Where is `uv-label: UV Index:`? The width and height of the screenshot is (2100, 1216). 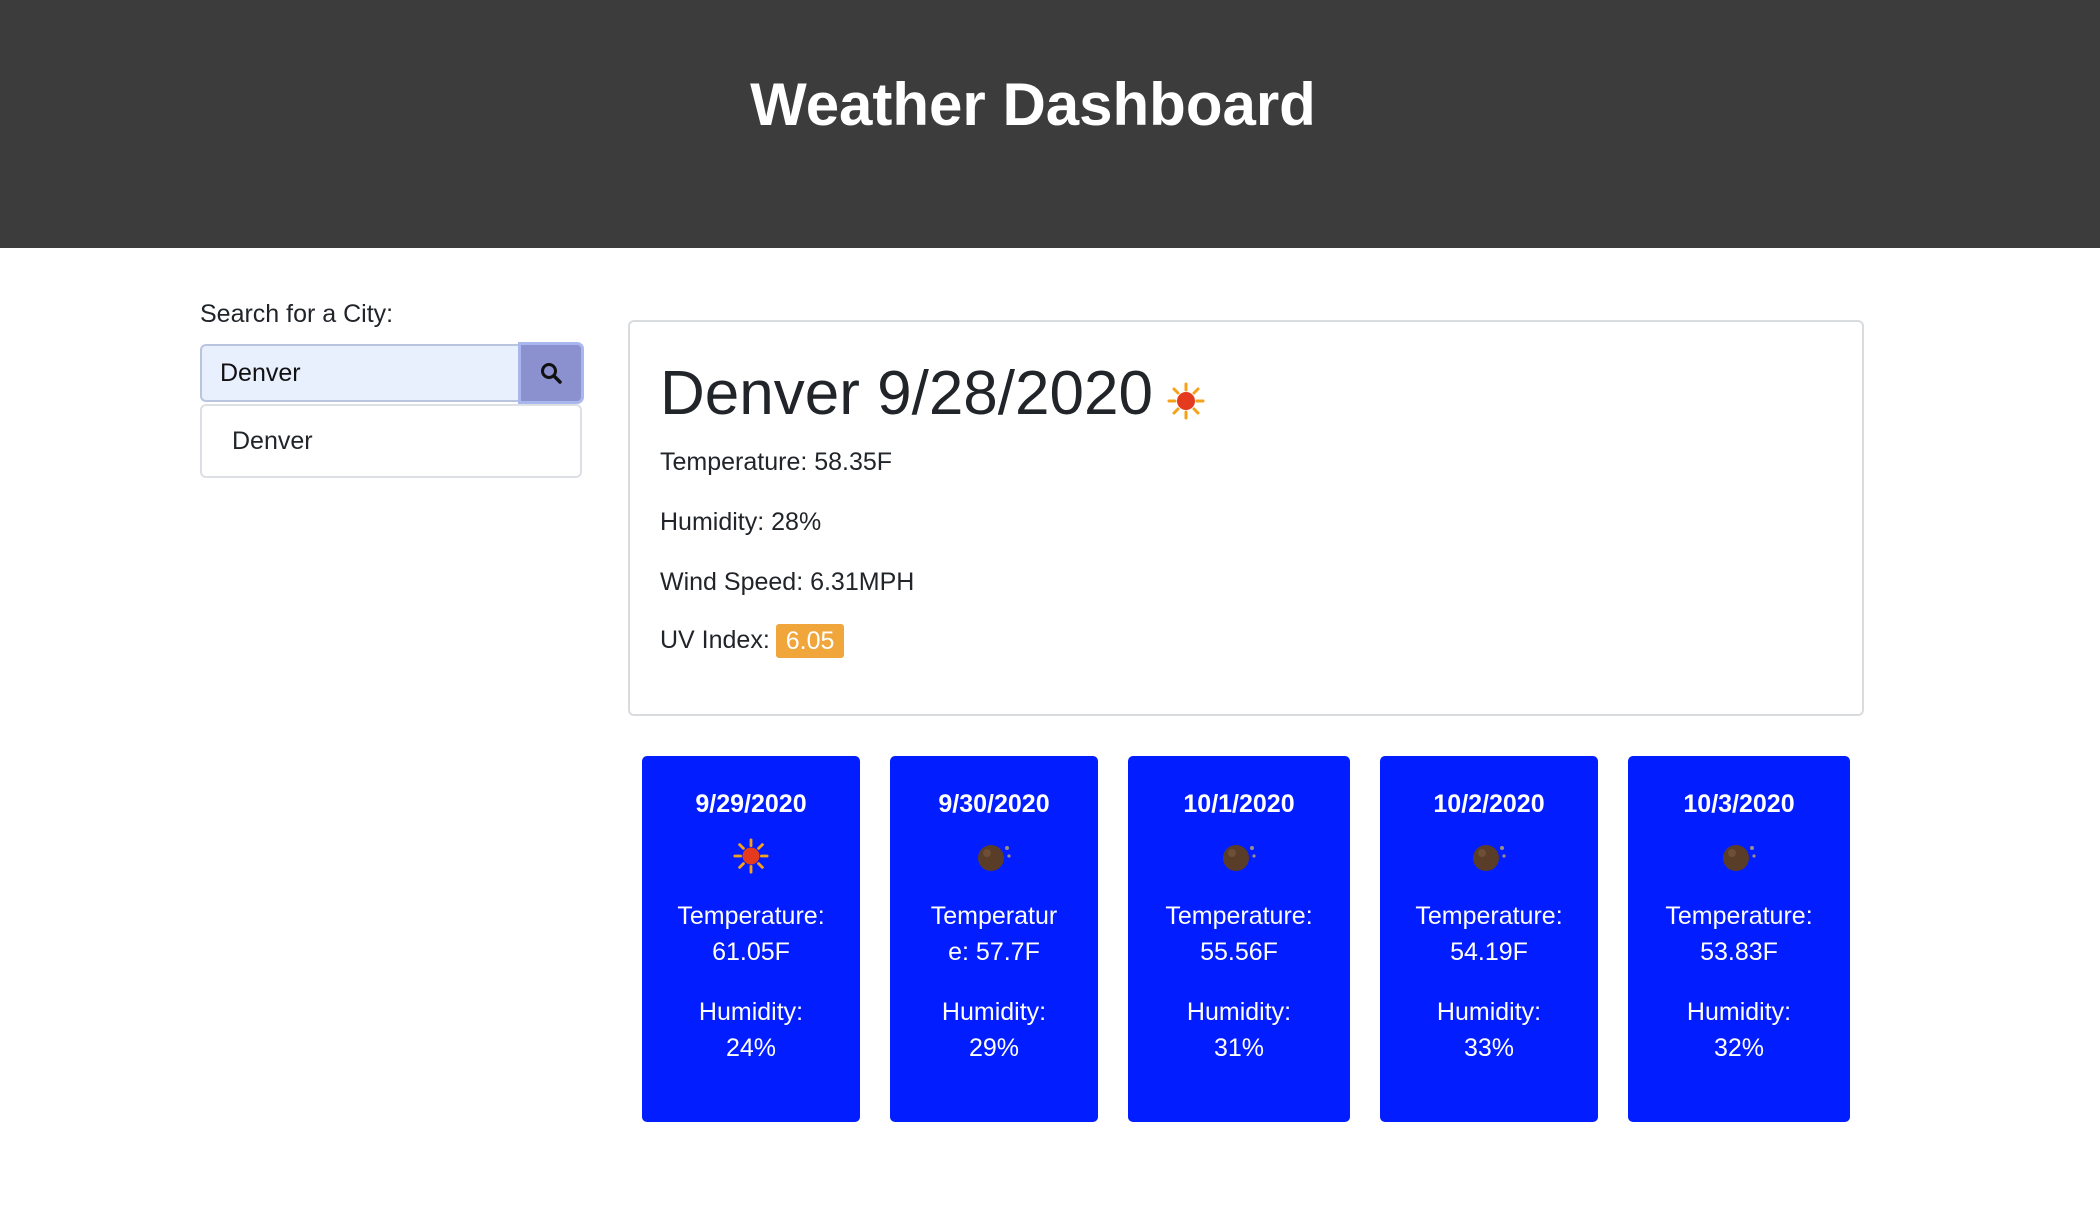 uv-label: UV Index: is located at coordinates (715, 640).